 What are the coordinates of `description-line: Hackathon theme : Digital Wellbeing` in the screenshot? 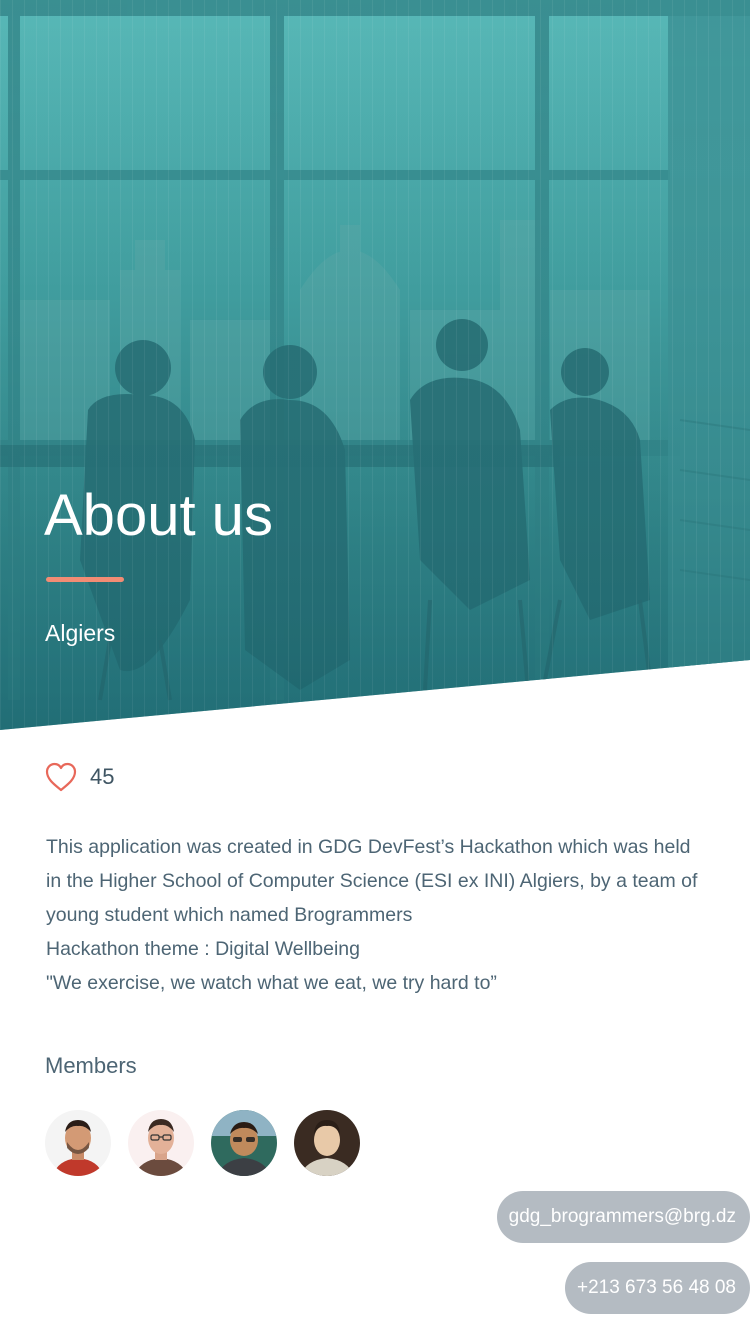 It's located at (203, 949).